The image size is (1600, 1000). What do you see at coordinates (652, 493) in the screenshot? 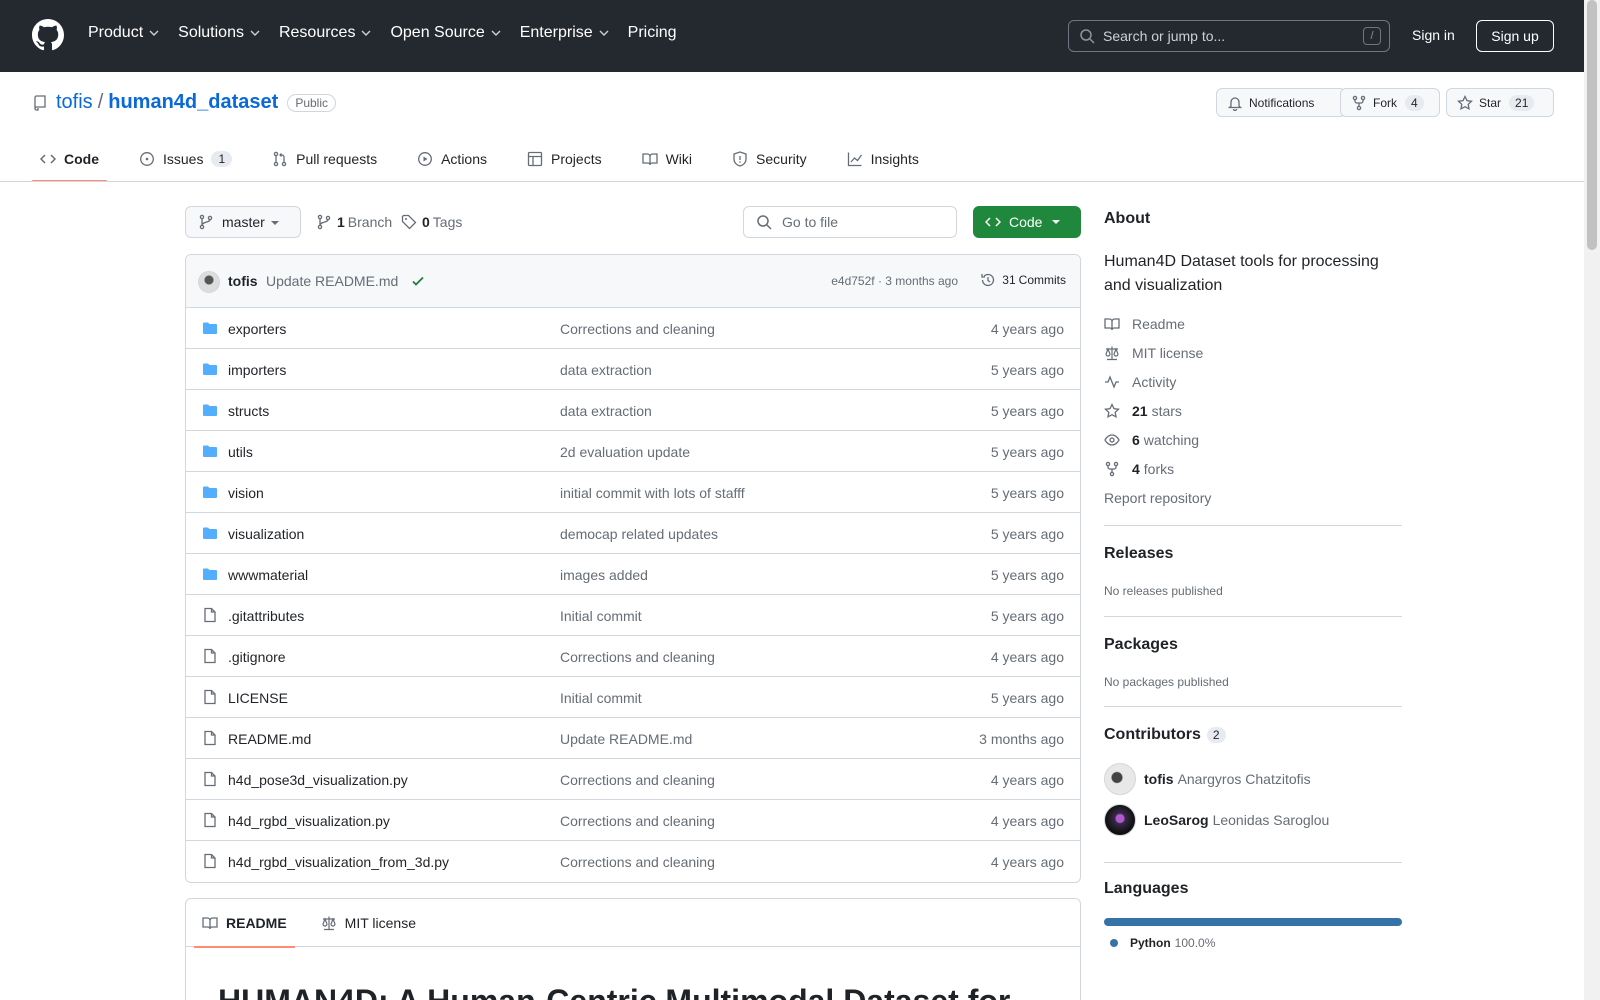
I see `file-commit-message-link: initial commit with lots of stafff` at bounding box center [652, 493].